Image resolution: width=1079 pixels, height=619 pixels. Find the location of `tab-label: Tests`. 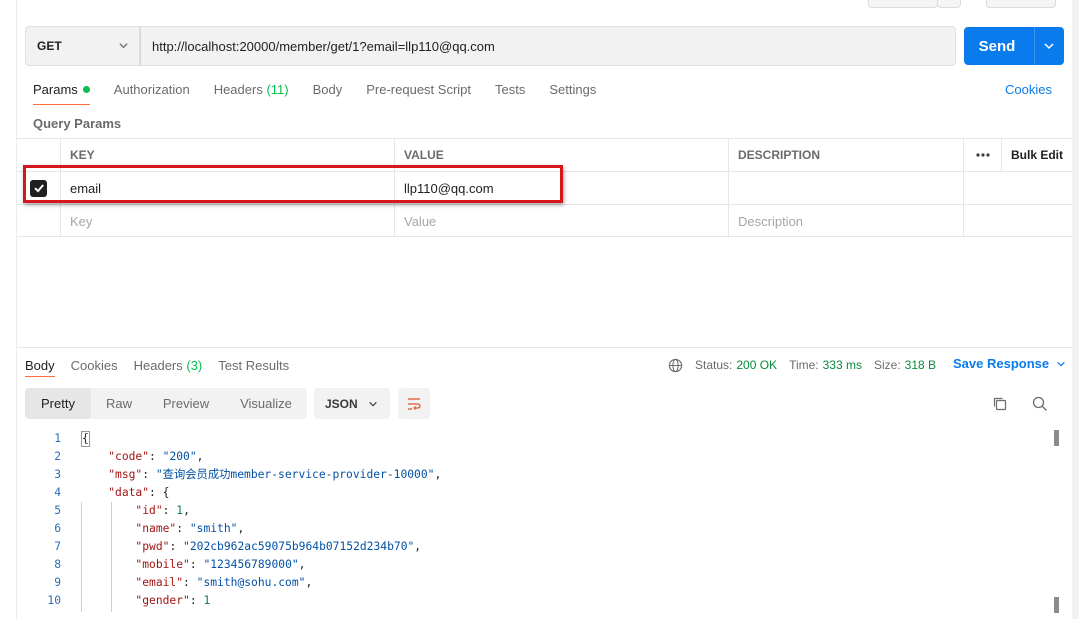

tab-label: Tests is located at coordinates (510, 89).